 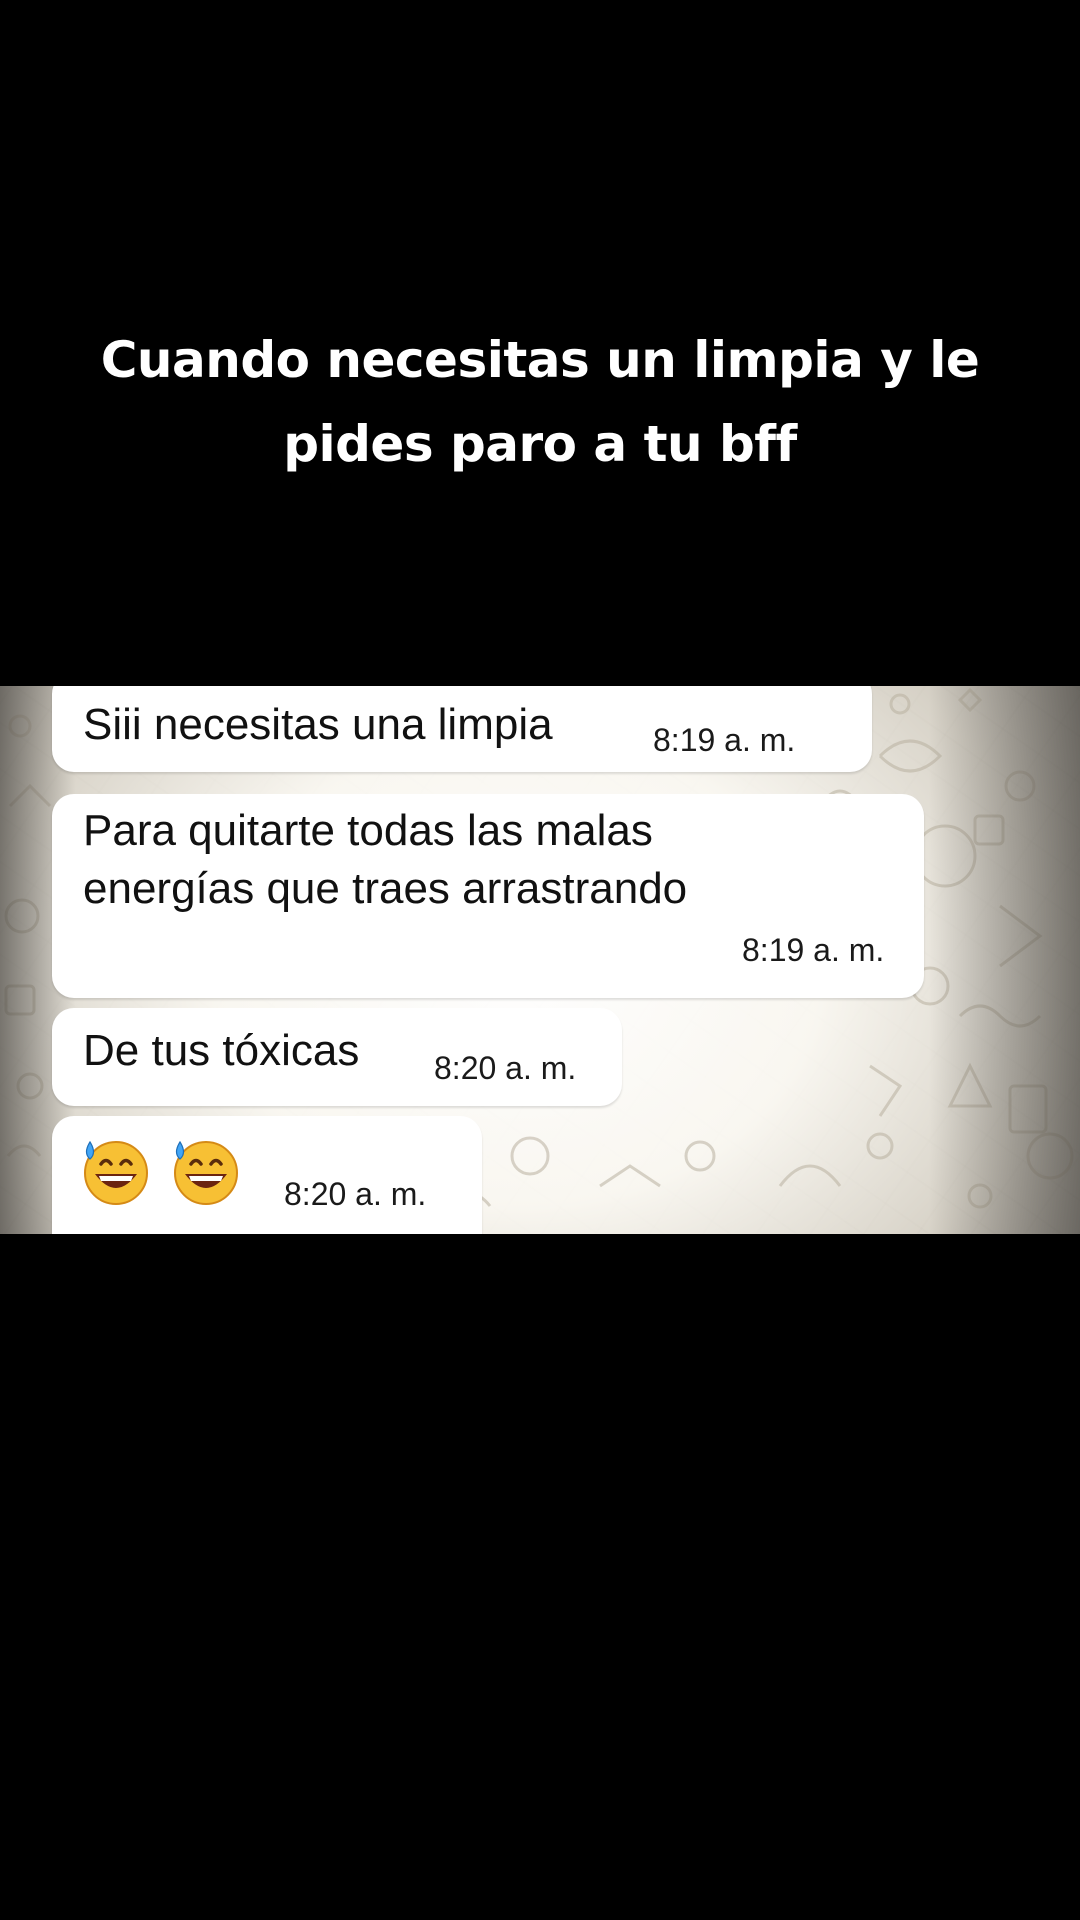 What do you see at coordinates (385, 888) in the screenshot?
I see `message-text-line-2: energías que traes arrastrando` at bounding box center [385, 888].